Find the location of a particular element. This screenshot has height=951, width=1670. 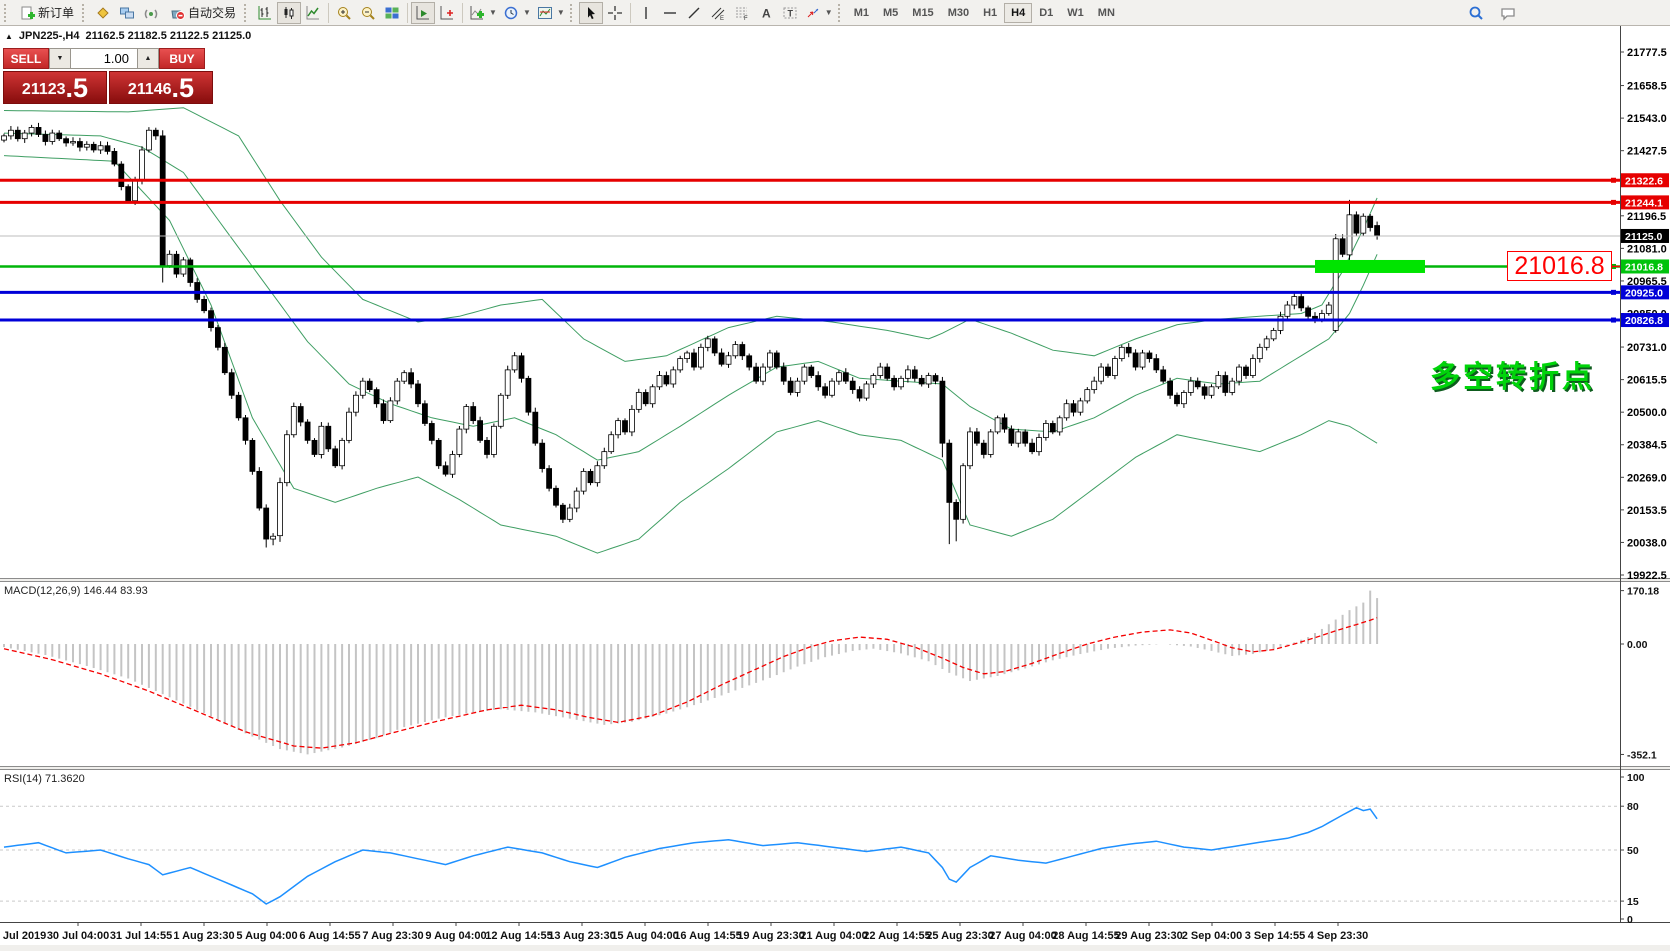

svg-text: 16 Aug 14:55 is located at coordinates (707, 936).